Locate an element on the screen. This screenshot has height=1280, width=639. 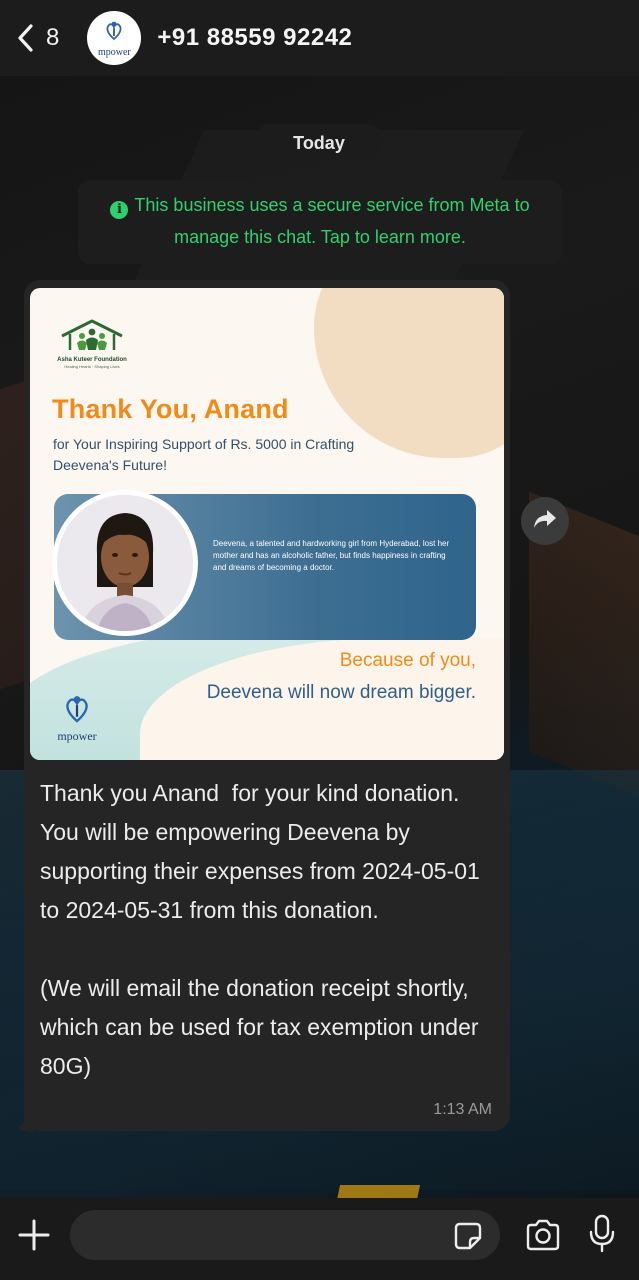
forward-arrow-icon is located at coordinates (545, 521).